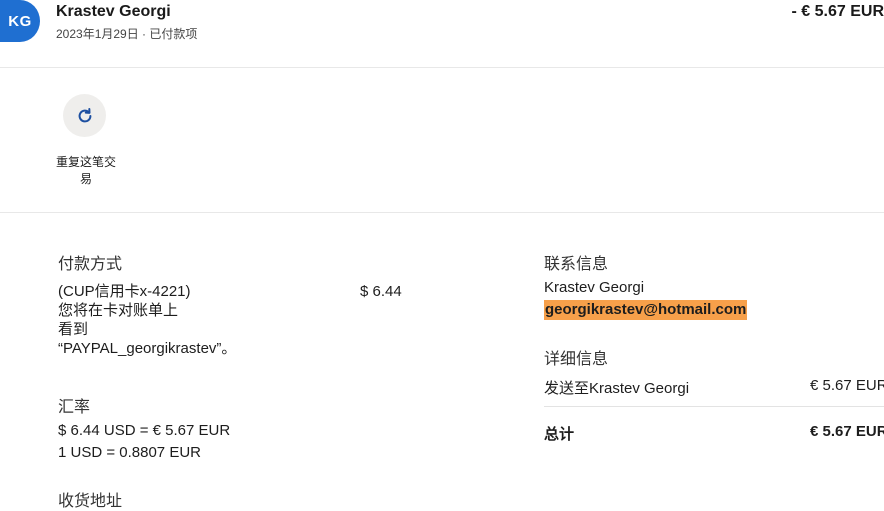 The width and height of the screenshot is (884, 511). Describe the element at coordinates (113, 11) in the screenshot. I see `counterparty-name: Krastev Georgi` at that location.